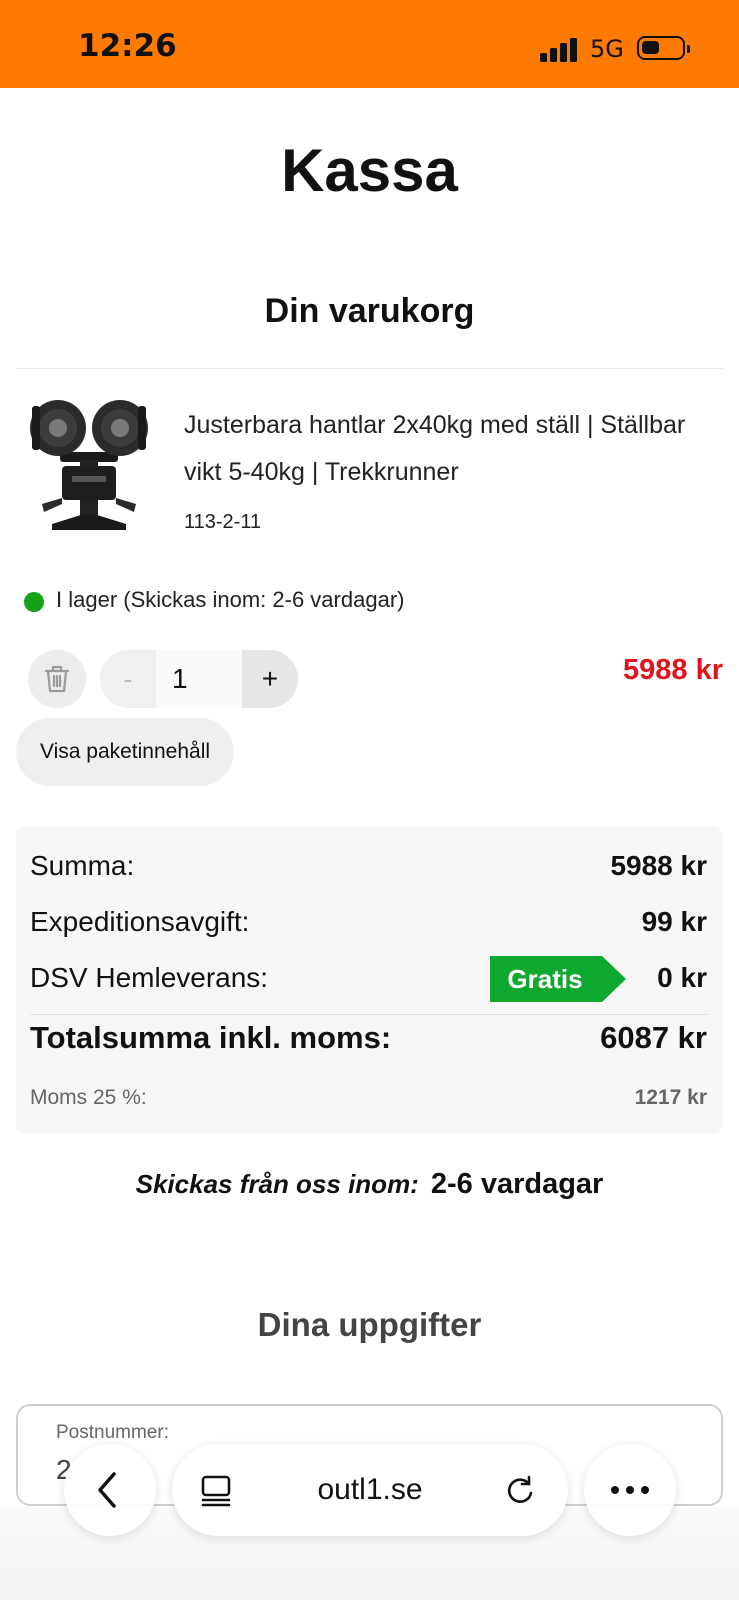  Describe the element at coordinates (663, 48) in the screenshot. I see `battery-icon` at that location.